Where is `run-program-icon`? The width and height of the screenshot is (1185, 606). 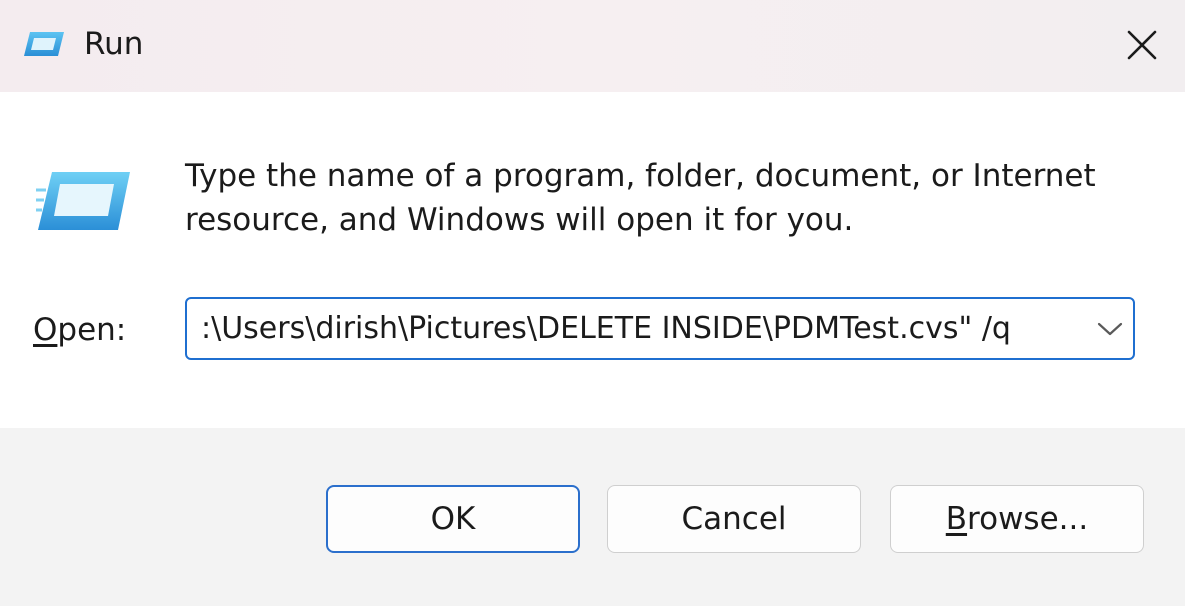
run-program-icon is located at coordinates (83, 201).